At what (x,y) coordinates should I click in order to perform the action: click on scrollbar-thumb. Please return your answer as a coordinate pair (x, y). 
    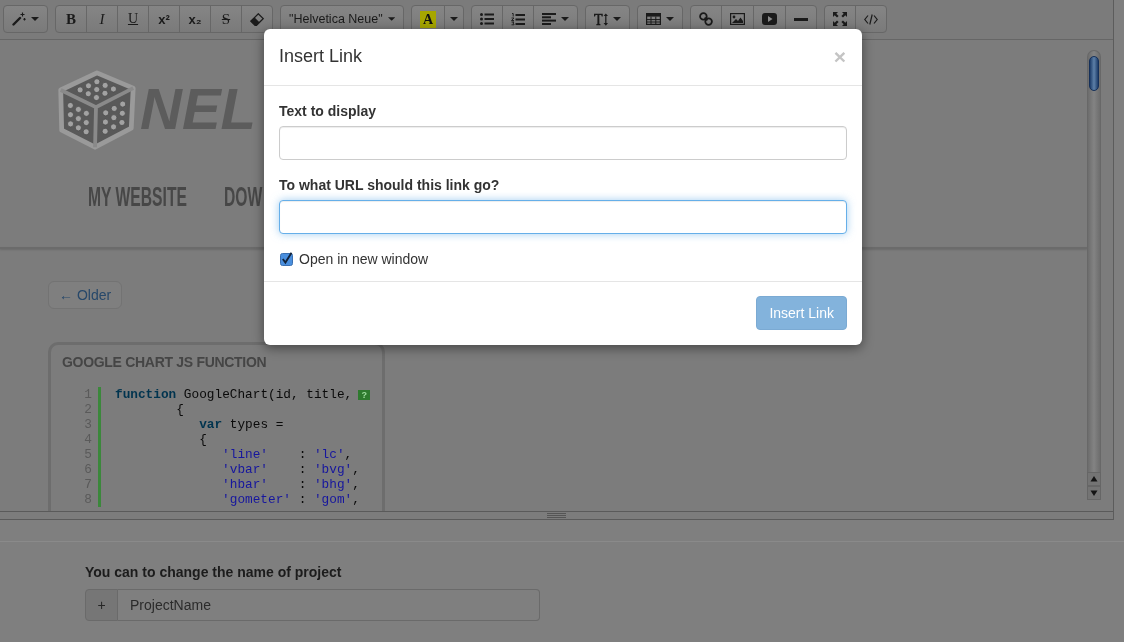
    Looking at the image, I should click on (1094, 73).